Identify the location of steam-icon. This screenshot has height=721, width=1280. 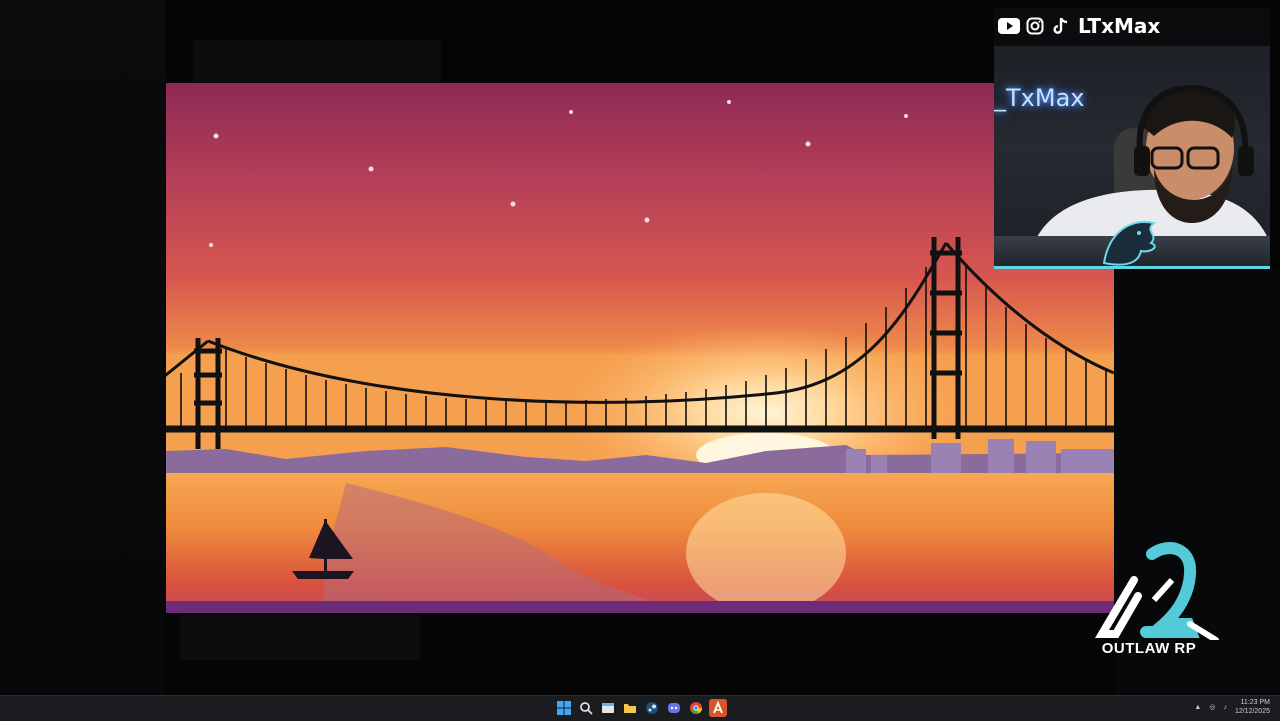
(652, 708).